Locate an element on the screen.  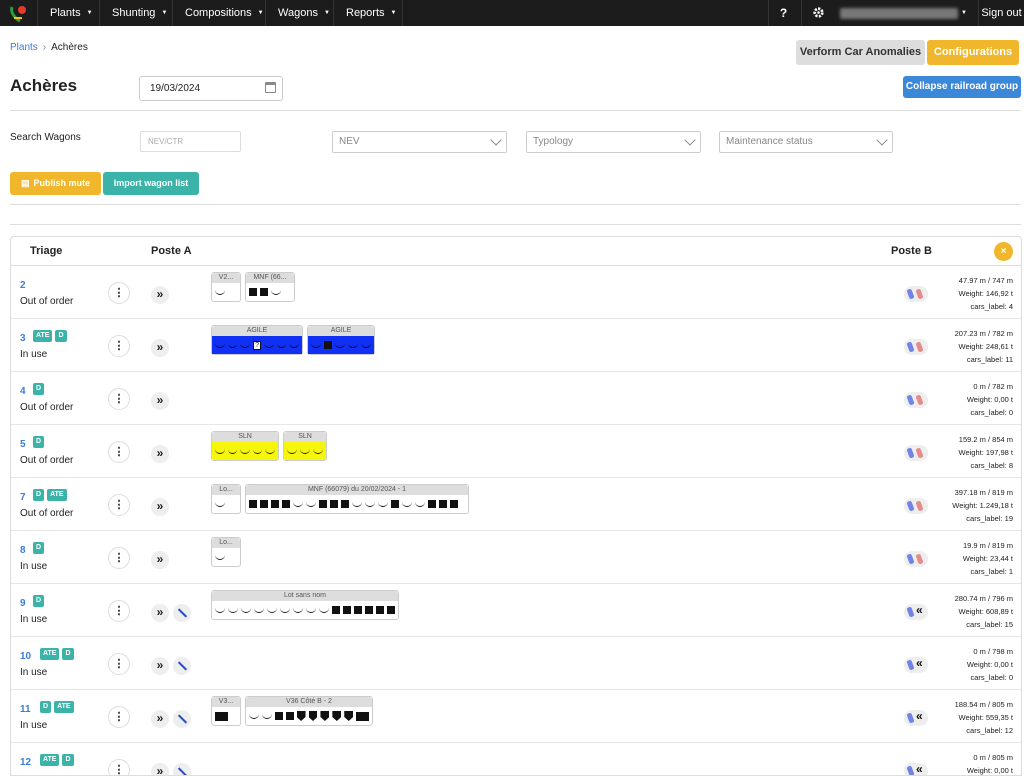
nav-plants: Plants ▼ is located at coordinates (69, 13).